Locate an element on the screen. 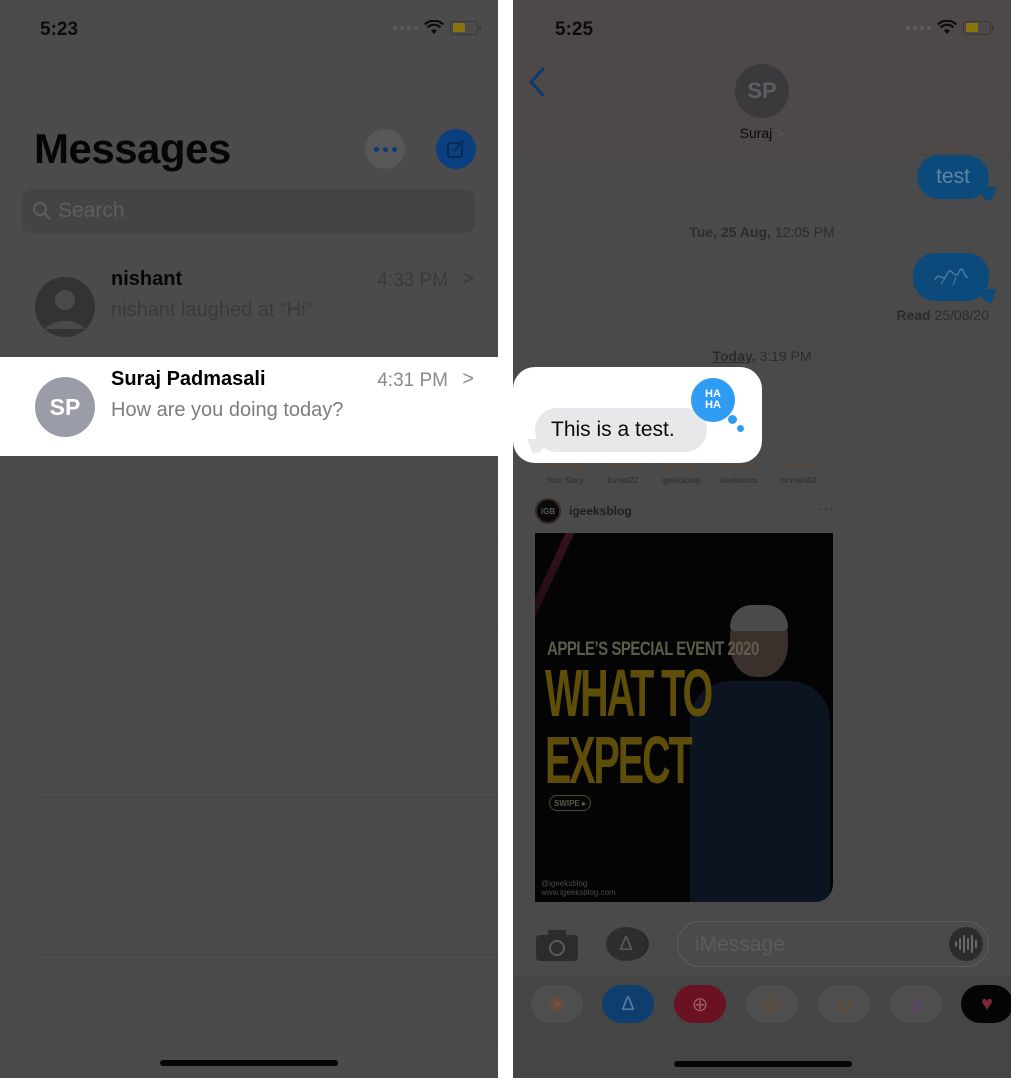 The image size is (1011, 1078). app-glyph: ♫ is located at coordinates (916, 1003).